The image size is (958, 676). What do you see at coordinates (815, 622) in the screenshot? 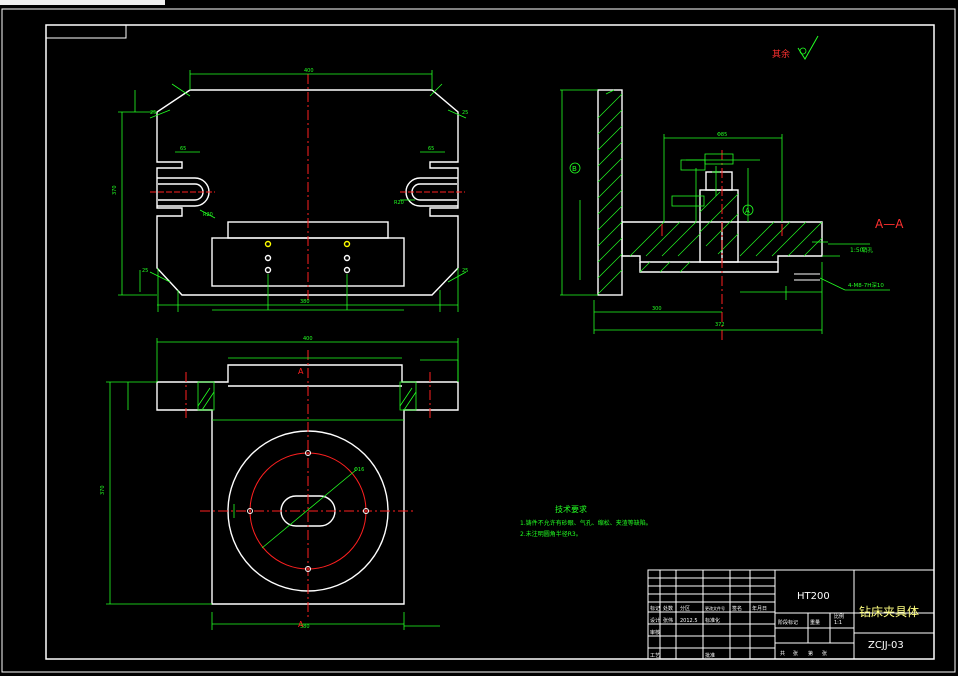
I see `weight-label: 重量` at bounding box center [815, 622].